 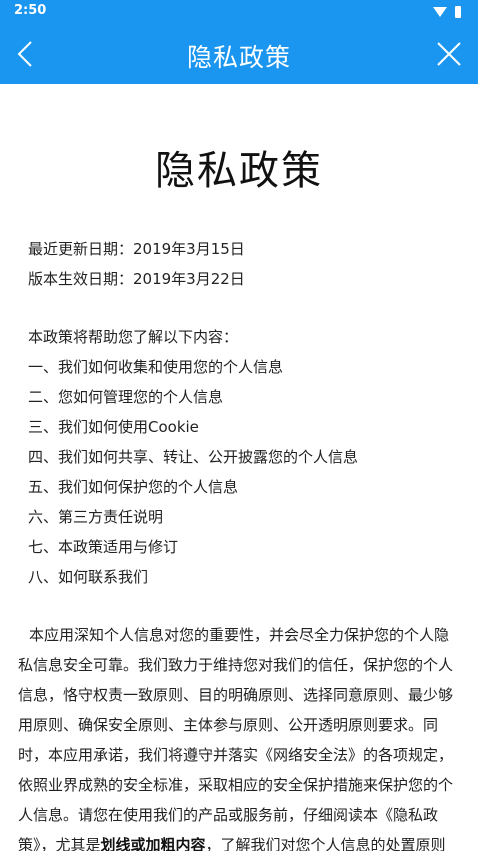 What do you see at coordinates (136, 249) in the screenshot?
I see `updated-date: 最近更新日期：2019年3月15日` at bounding box center [136, 249].